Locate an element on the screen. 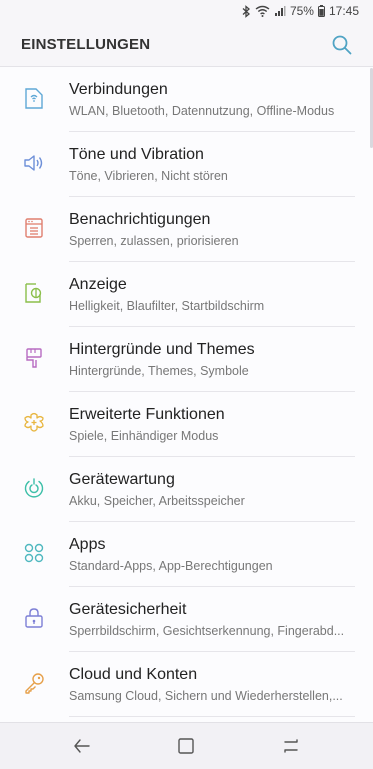  recents-icon is located at coordinates (291, 746).